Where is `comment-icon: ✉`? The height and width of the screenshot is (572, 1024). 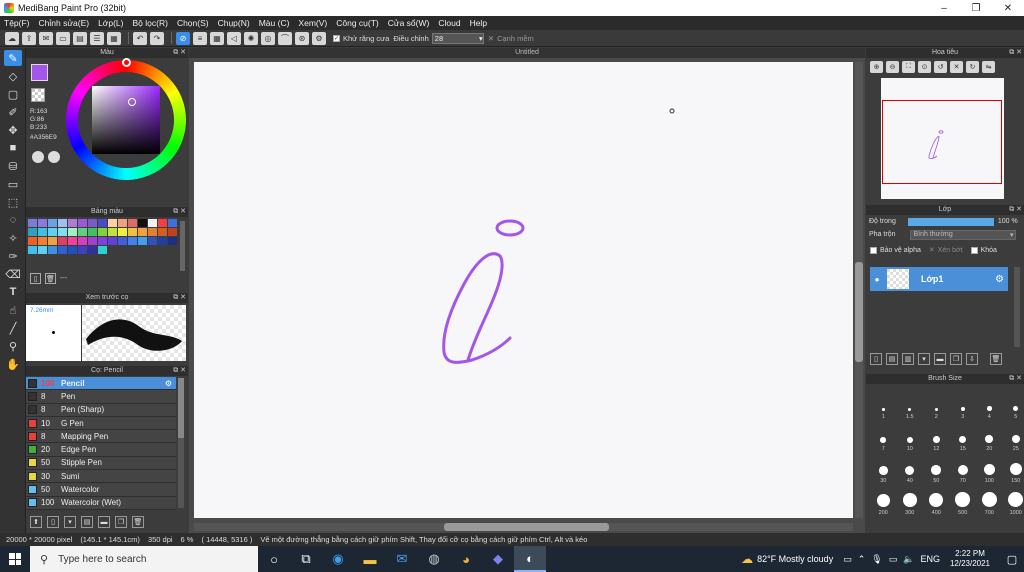
comment-icon: ✉ is located at coordinates (46, 38).